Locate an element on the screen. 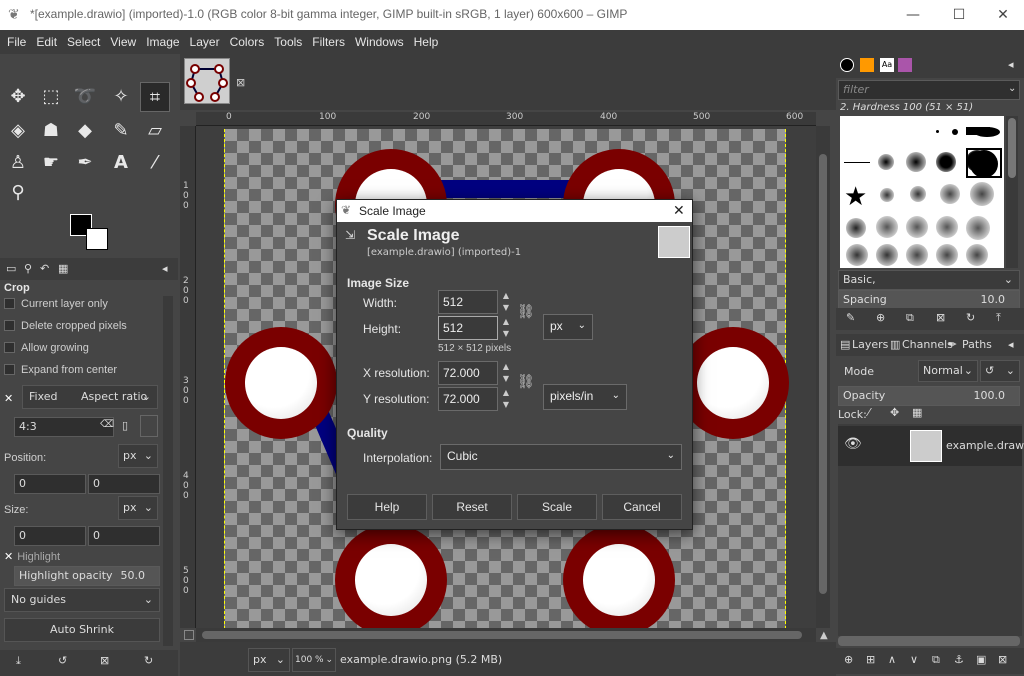 This screenshot has height=676, width=1024. navigate-icon: ▲ is located at coordinates (824, 635).